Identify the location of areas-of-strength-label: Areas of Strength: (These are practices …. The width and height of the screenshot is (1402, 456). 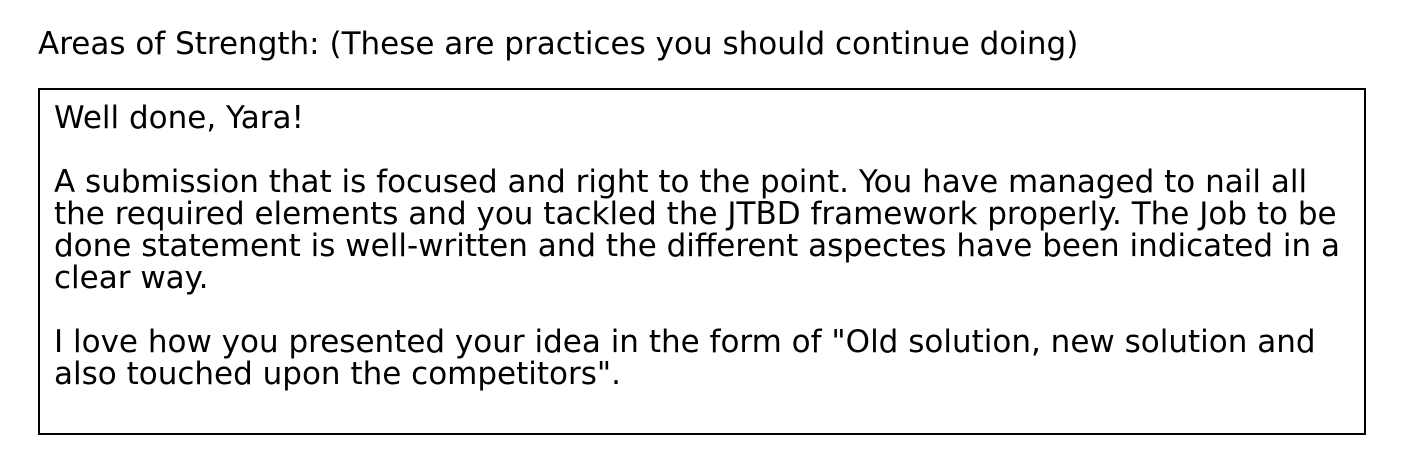
(558, 44).